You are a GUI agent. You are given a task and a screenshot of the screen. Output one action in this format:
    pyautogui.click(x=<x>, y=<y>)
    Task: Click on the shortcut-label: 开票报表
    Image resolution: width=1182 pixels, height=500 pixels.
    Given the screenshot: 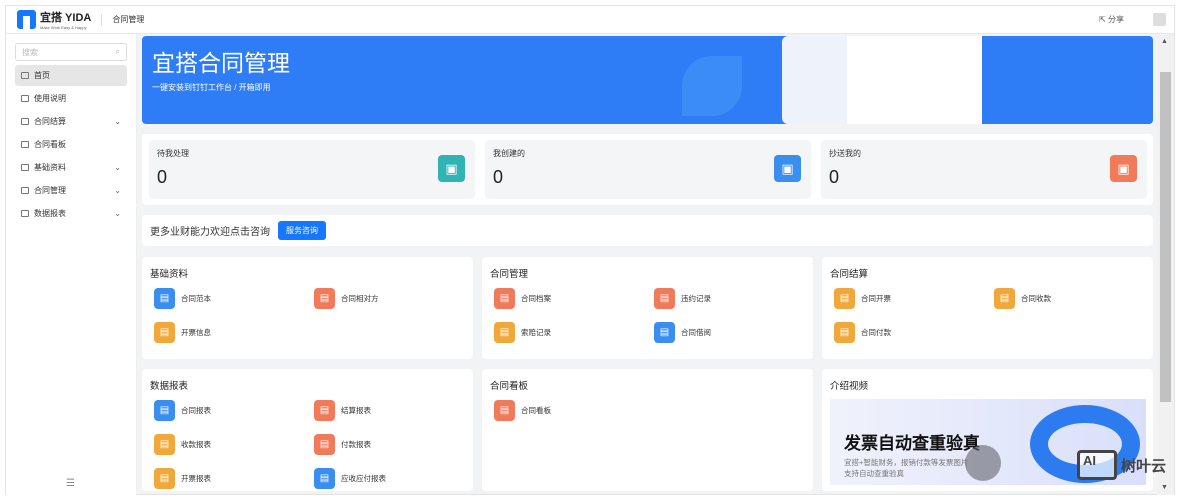 What is the action you would take?
    pyautogui.click(x=196, y=478)
    